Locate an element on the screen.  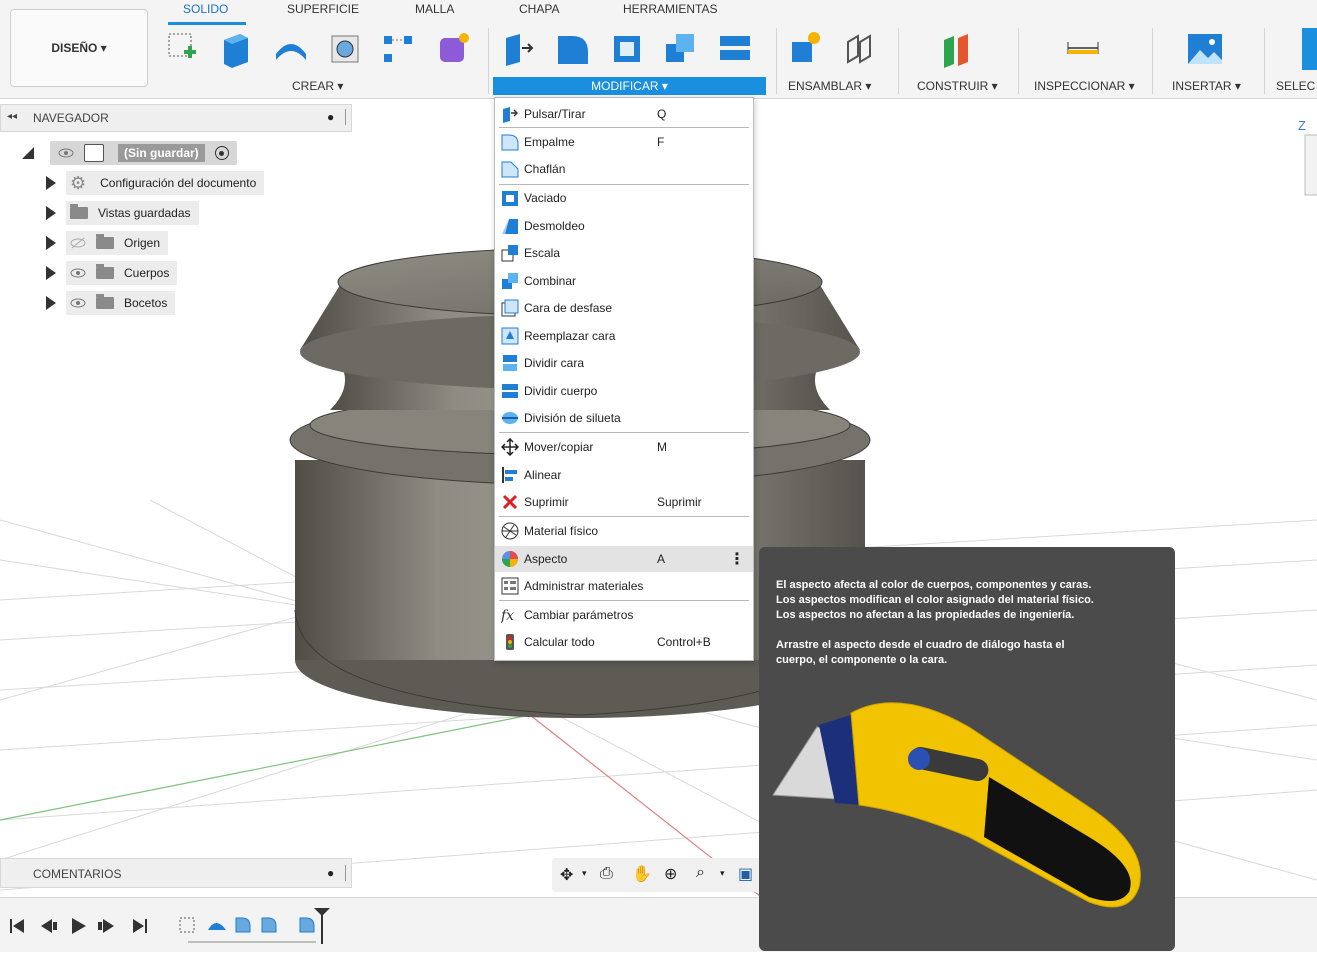
menu-item-label: Alinear is located at coordinates (543, 475).